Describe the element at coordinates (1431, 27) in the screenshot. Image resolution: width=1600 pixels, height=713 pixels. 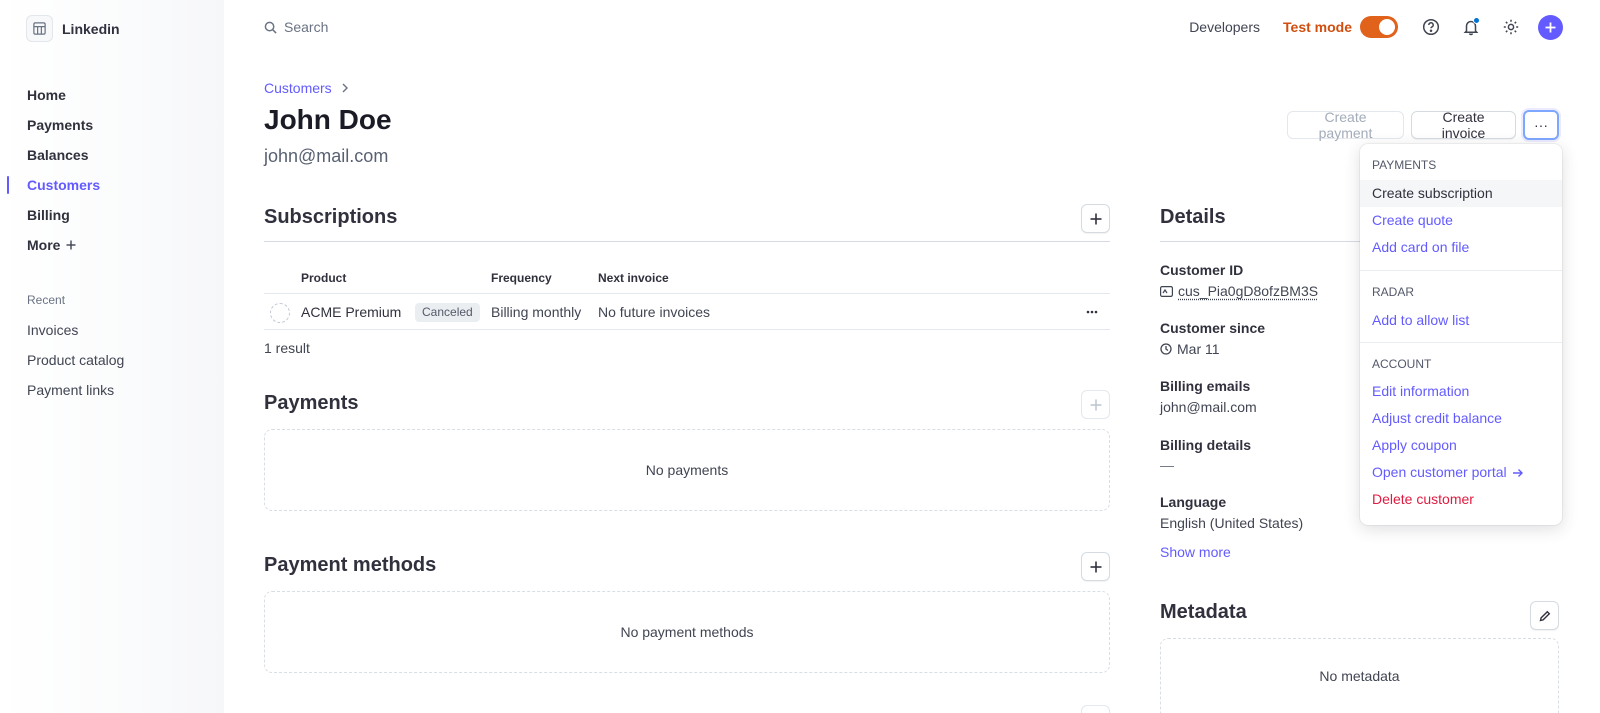
I see `help-icon` at that location.